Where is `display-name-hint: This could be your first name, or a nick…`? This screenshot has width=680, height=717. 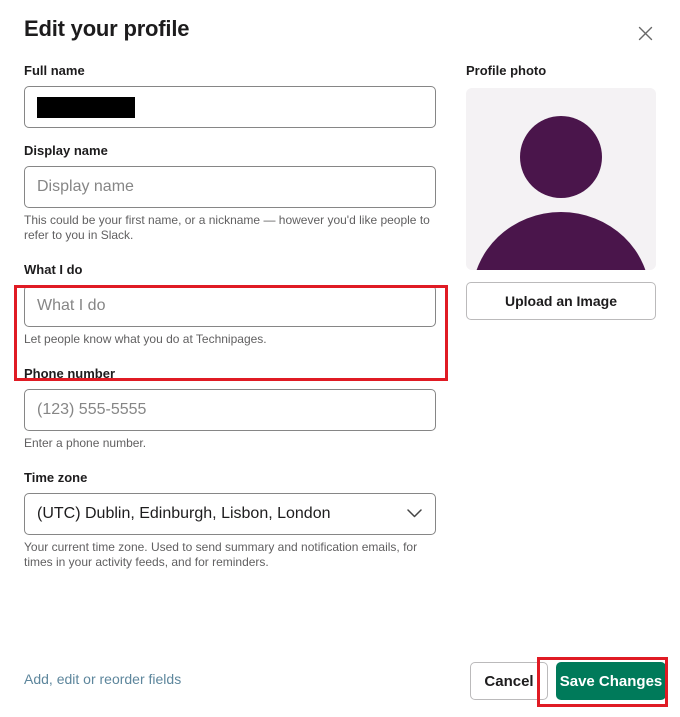
display-name-hint: This could be your first name, or a nick… is located at coordinates (227, 227).